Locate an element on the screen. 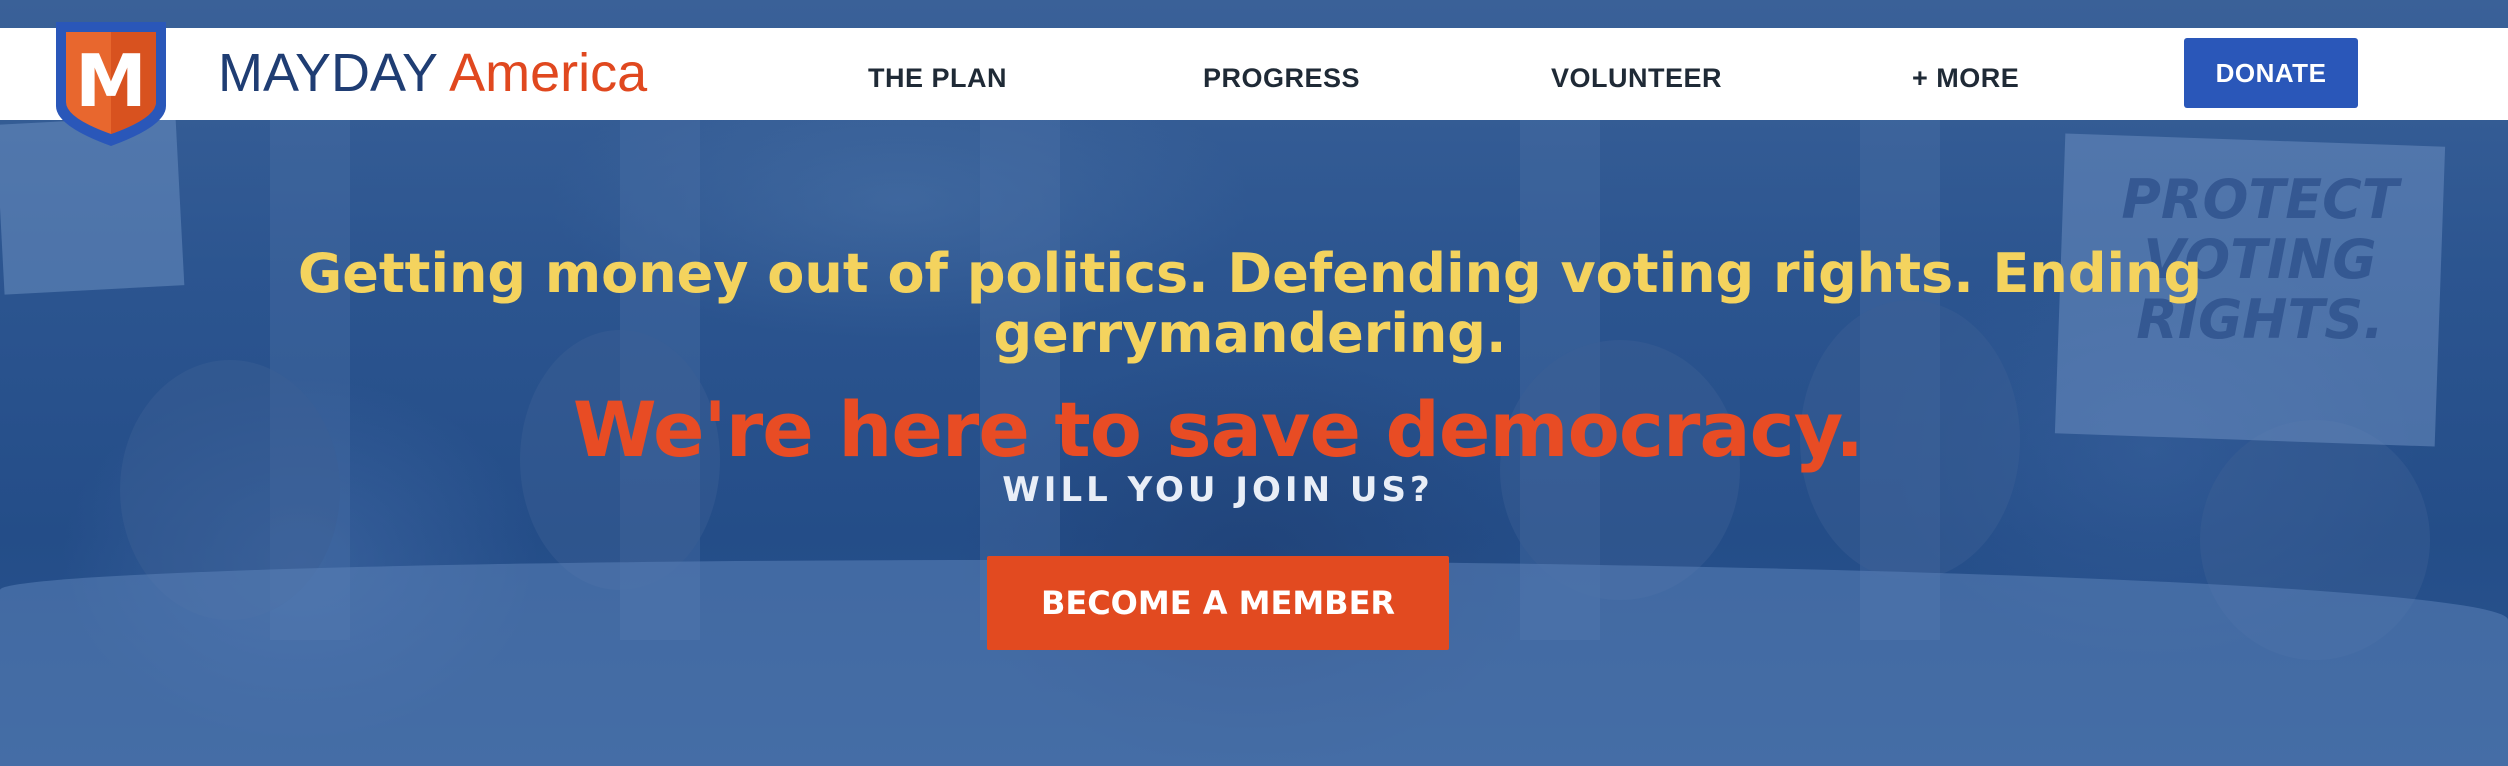 This screenshot has width=2508, height=766. brand-name: MAYDAY America is located at coordinates (432, 73).